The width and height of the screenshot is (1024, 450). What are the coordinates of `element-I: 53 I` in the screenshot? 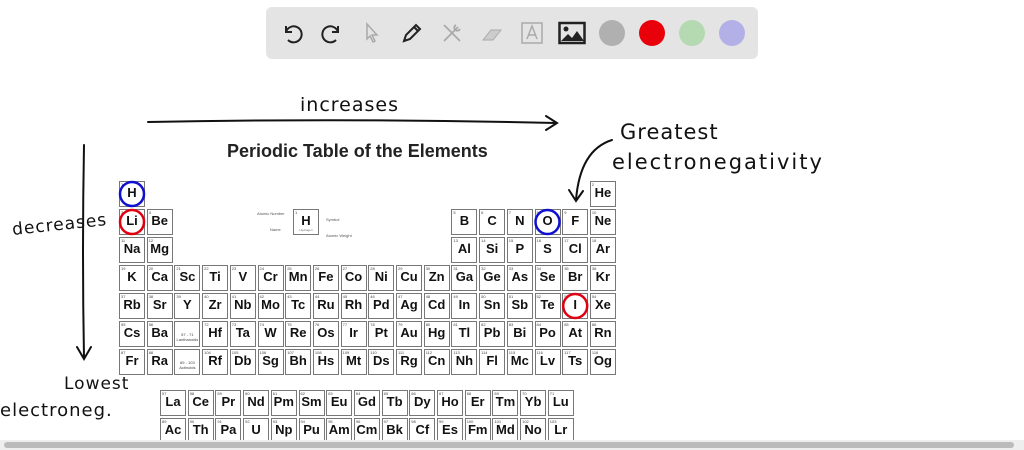 It's located at (575, 306).